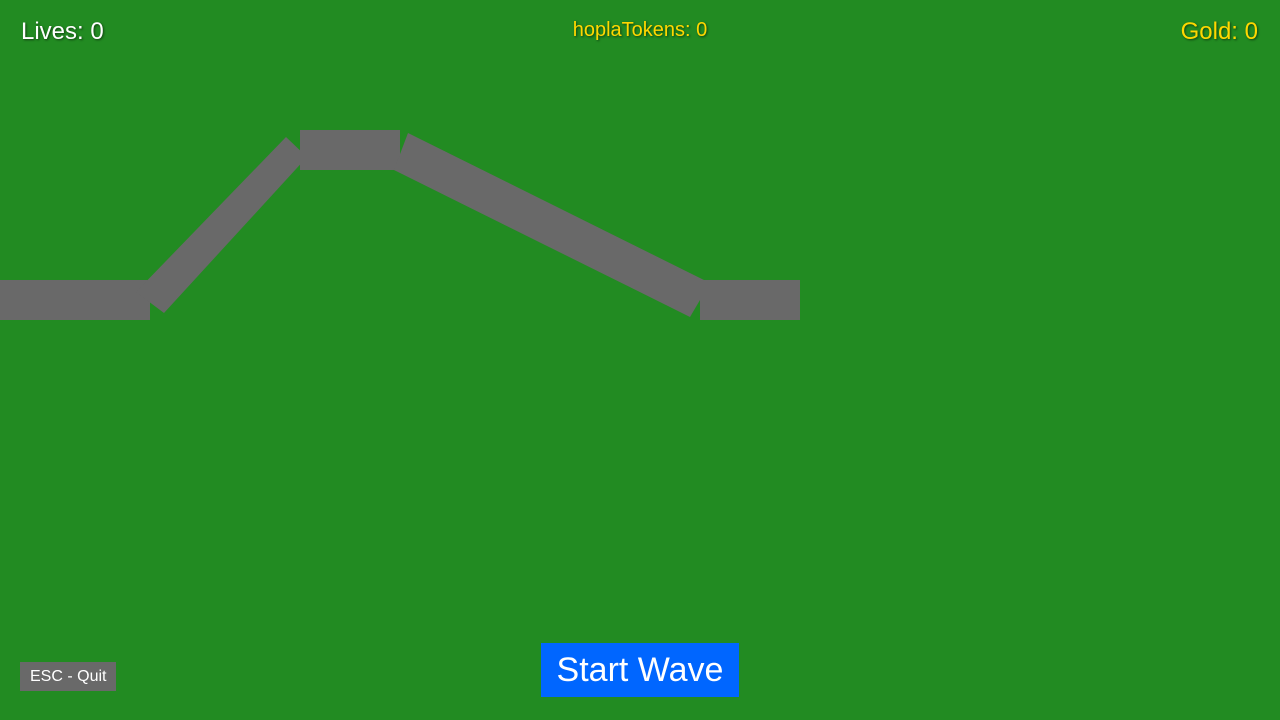  What do you see at coordinates (640, 670) in the screenshot?
I see `start-wave-button: Start Wave` at bounding box center [640, 670].